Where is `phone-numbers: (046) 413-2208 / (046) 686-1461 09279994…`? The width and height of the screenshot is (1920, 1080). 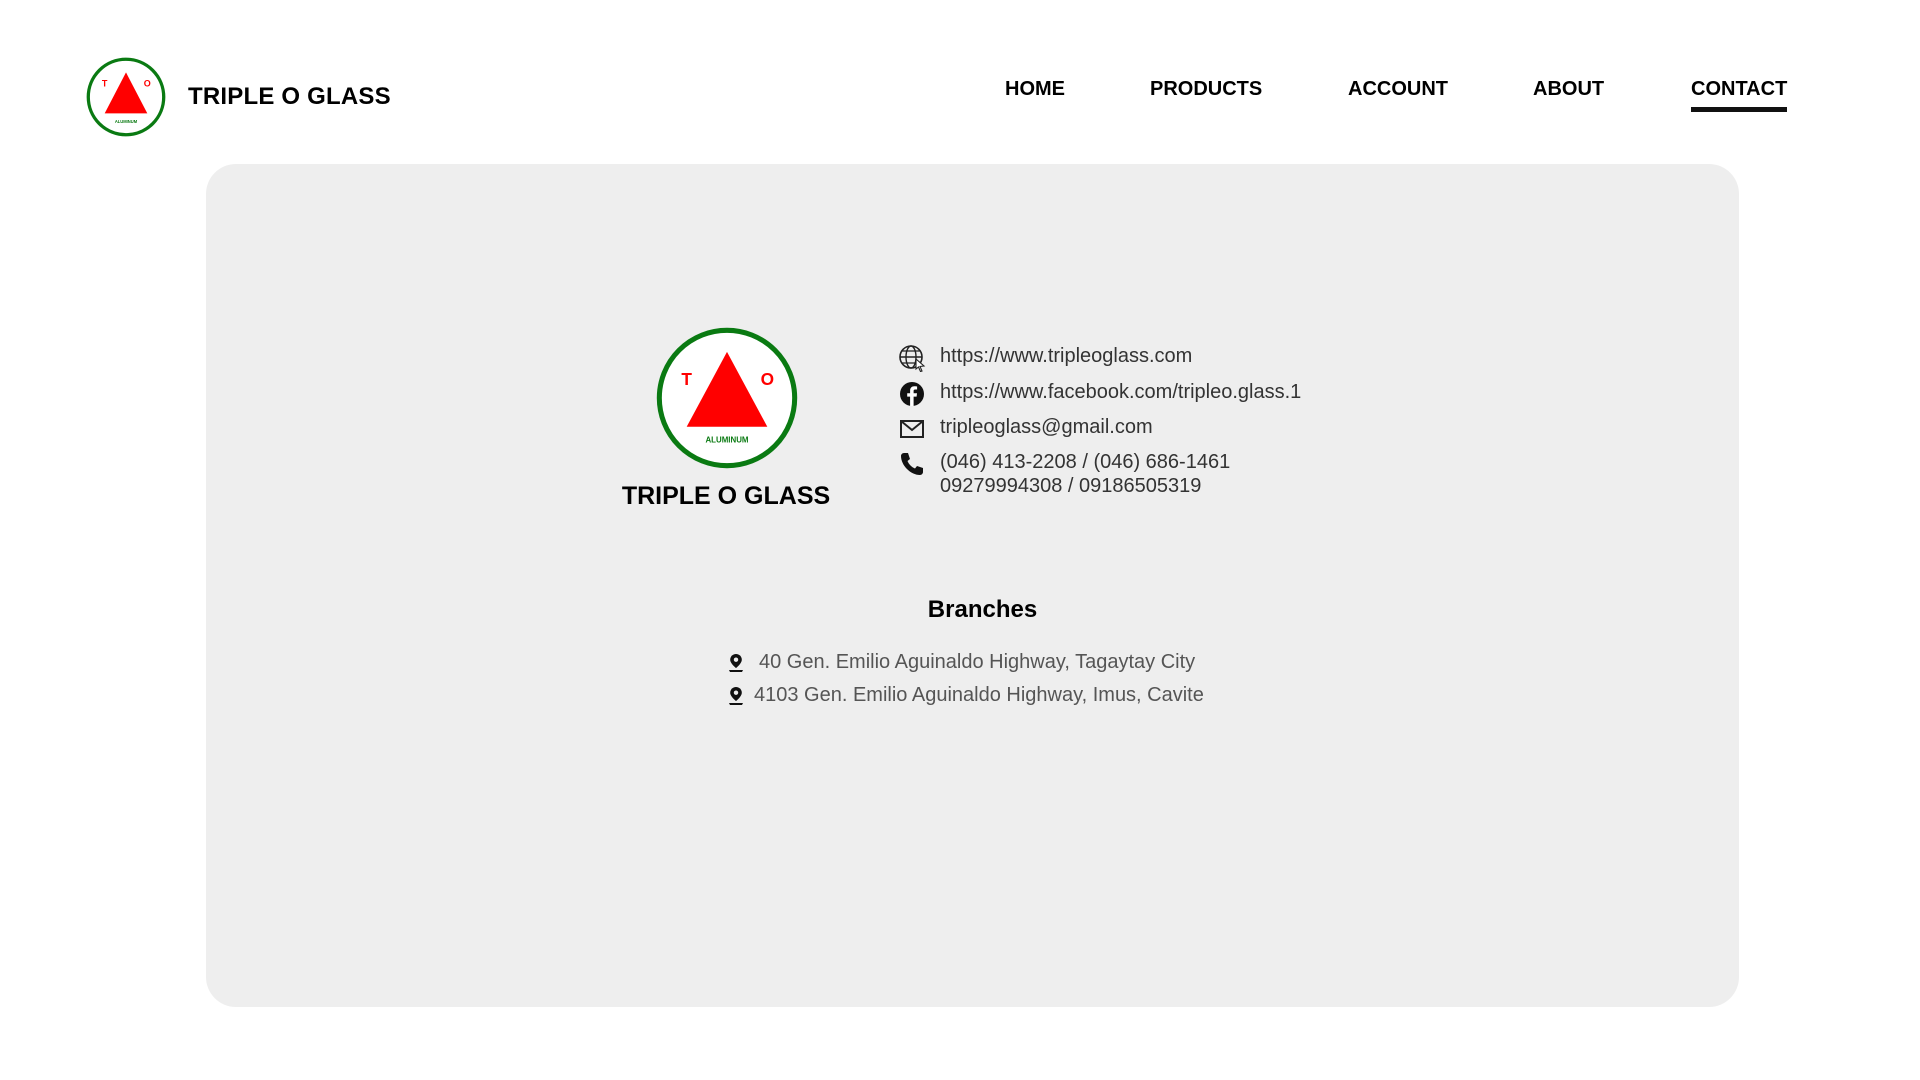
phone-numbers: (046) 413-2208 / (046) 686-1461 09279994… is located at coordinates (1085, 474).